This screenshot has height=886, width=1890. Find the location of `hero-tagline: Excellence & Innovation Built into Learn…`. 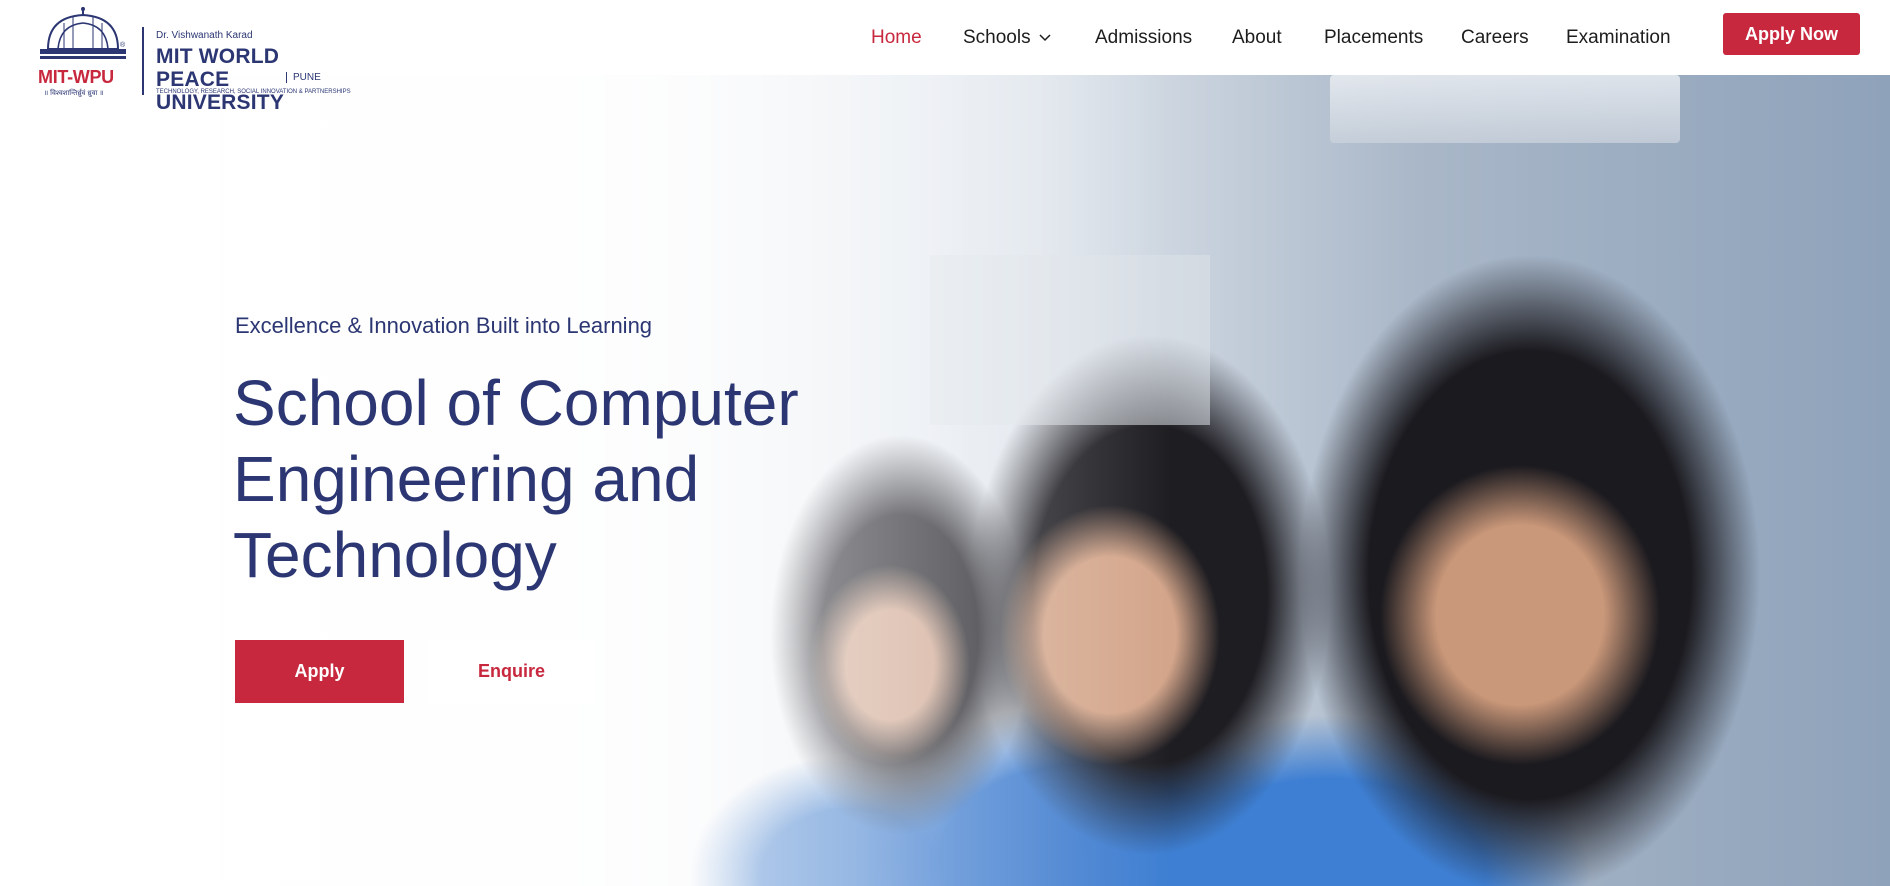

hero-tagline: Excellence & Innovation Built into Learn… is located at coordinates (444, 325).